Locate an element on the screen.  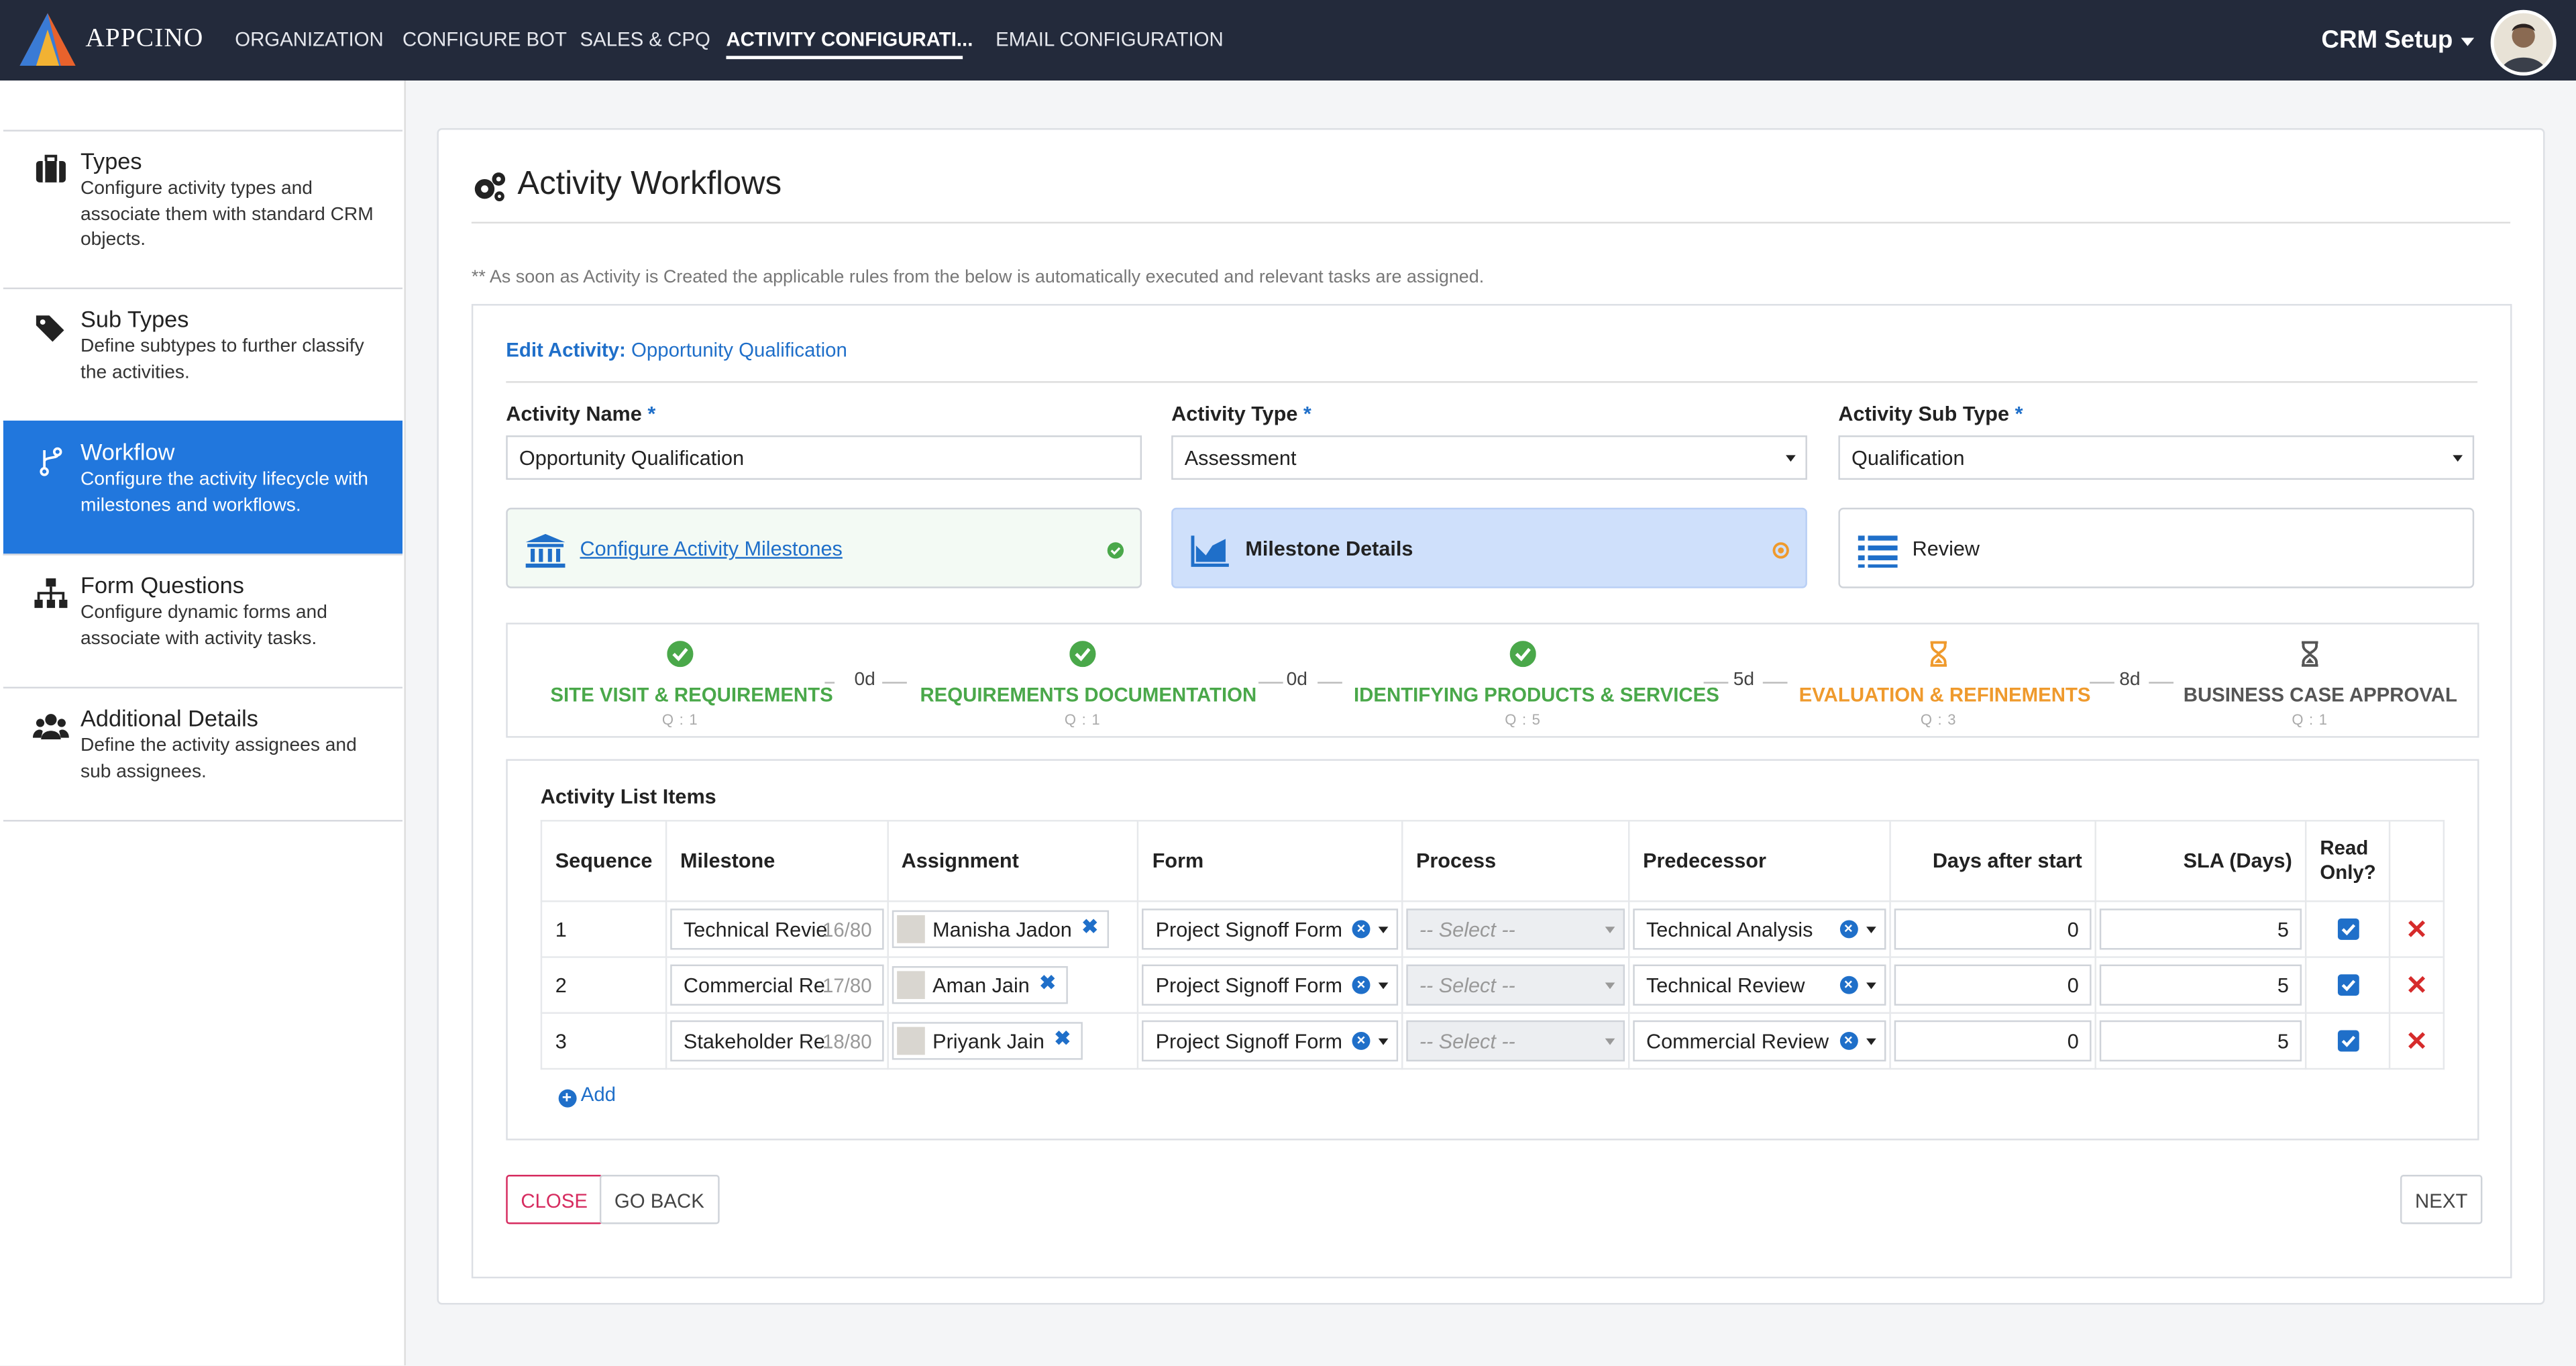
activity-type-select: Assessment is located at coordinates (1489, 458).